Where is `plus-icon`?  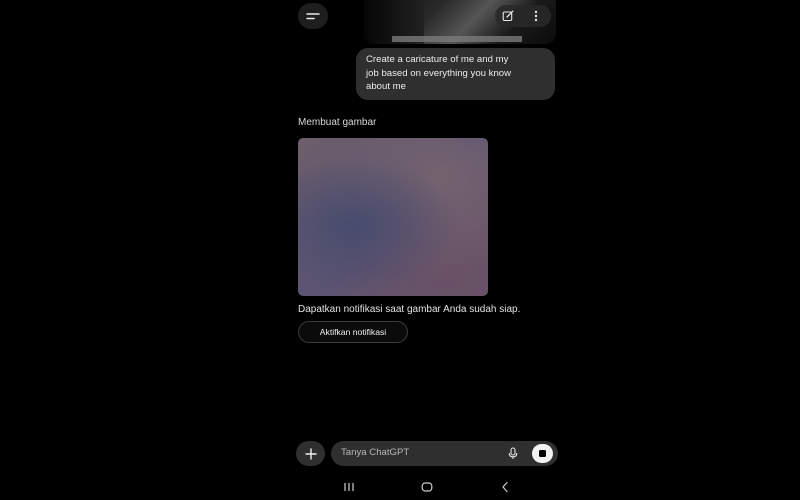
plus-icon is located at coordinates (310, 453).